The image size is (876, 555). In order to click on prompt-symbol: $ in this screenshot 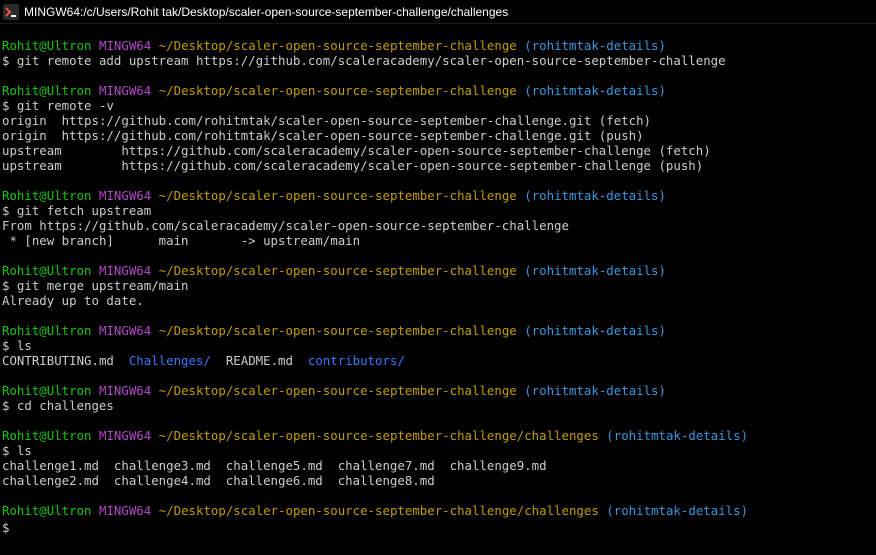, I will do `click(6, 527)`.